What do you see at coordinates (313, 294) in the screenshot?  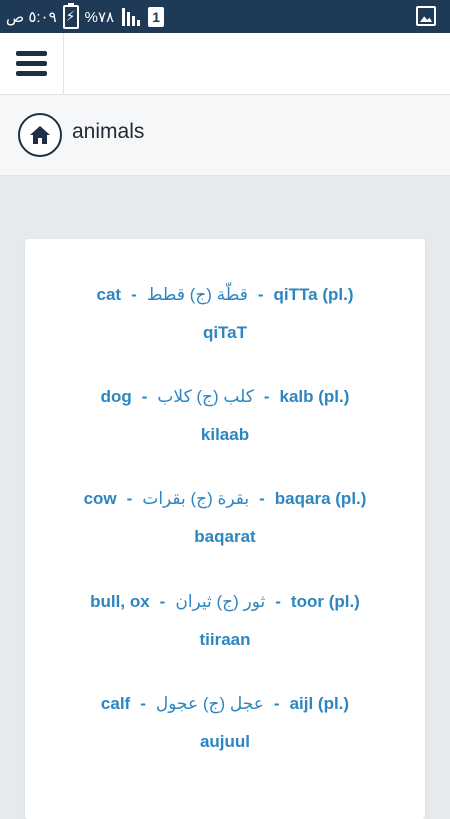 I see `transliteration: qiTTa (pl.)` at bounding box center [313, 294].